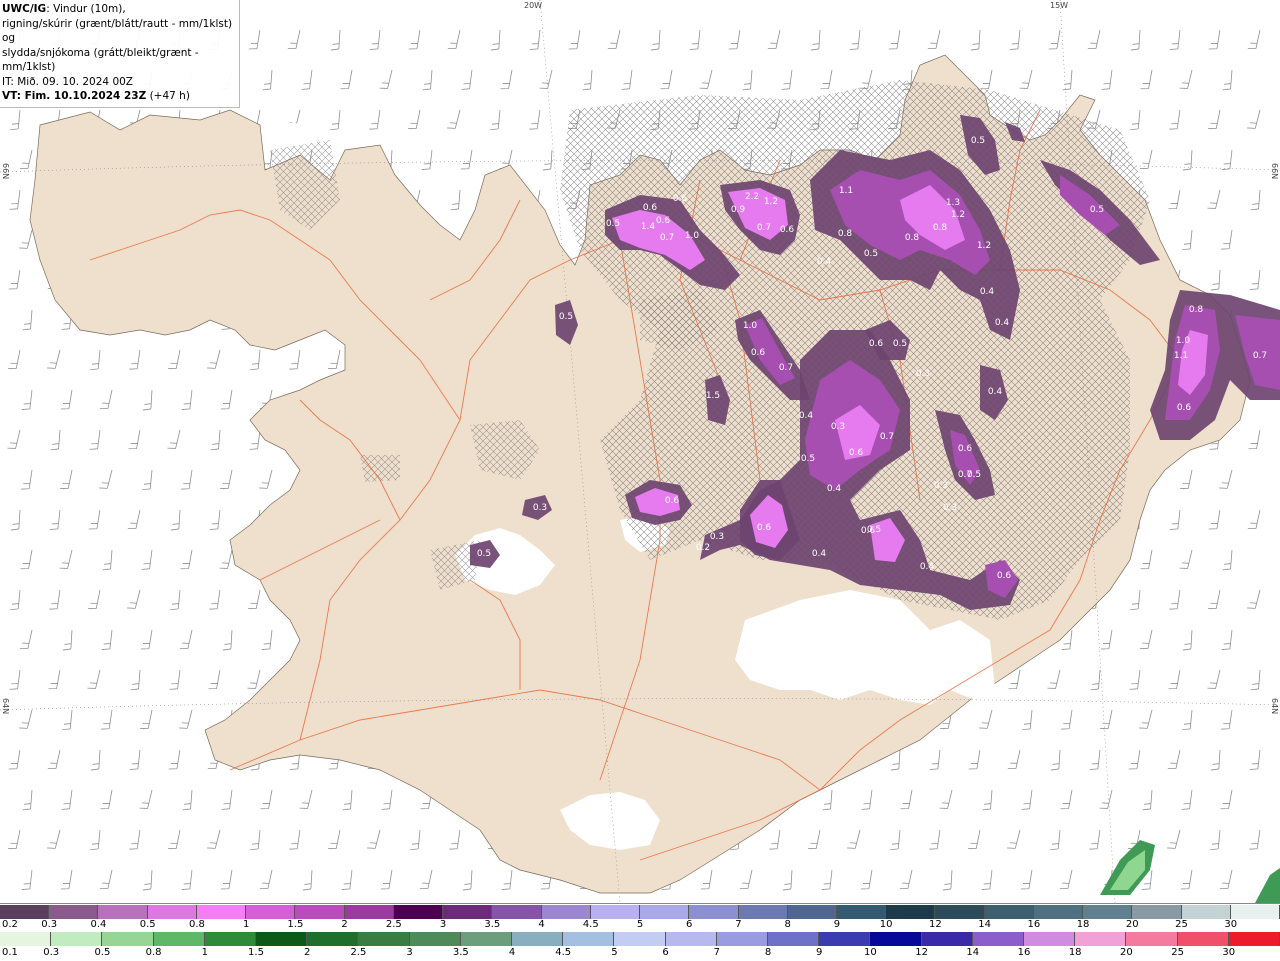 Image resolution: width=1280 pixels, height=961 pixels. Describe the element at coordinates (98, 924) in the screenshot. I see `legend-label: 0.4` at that location.